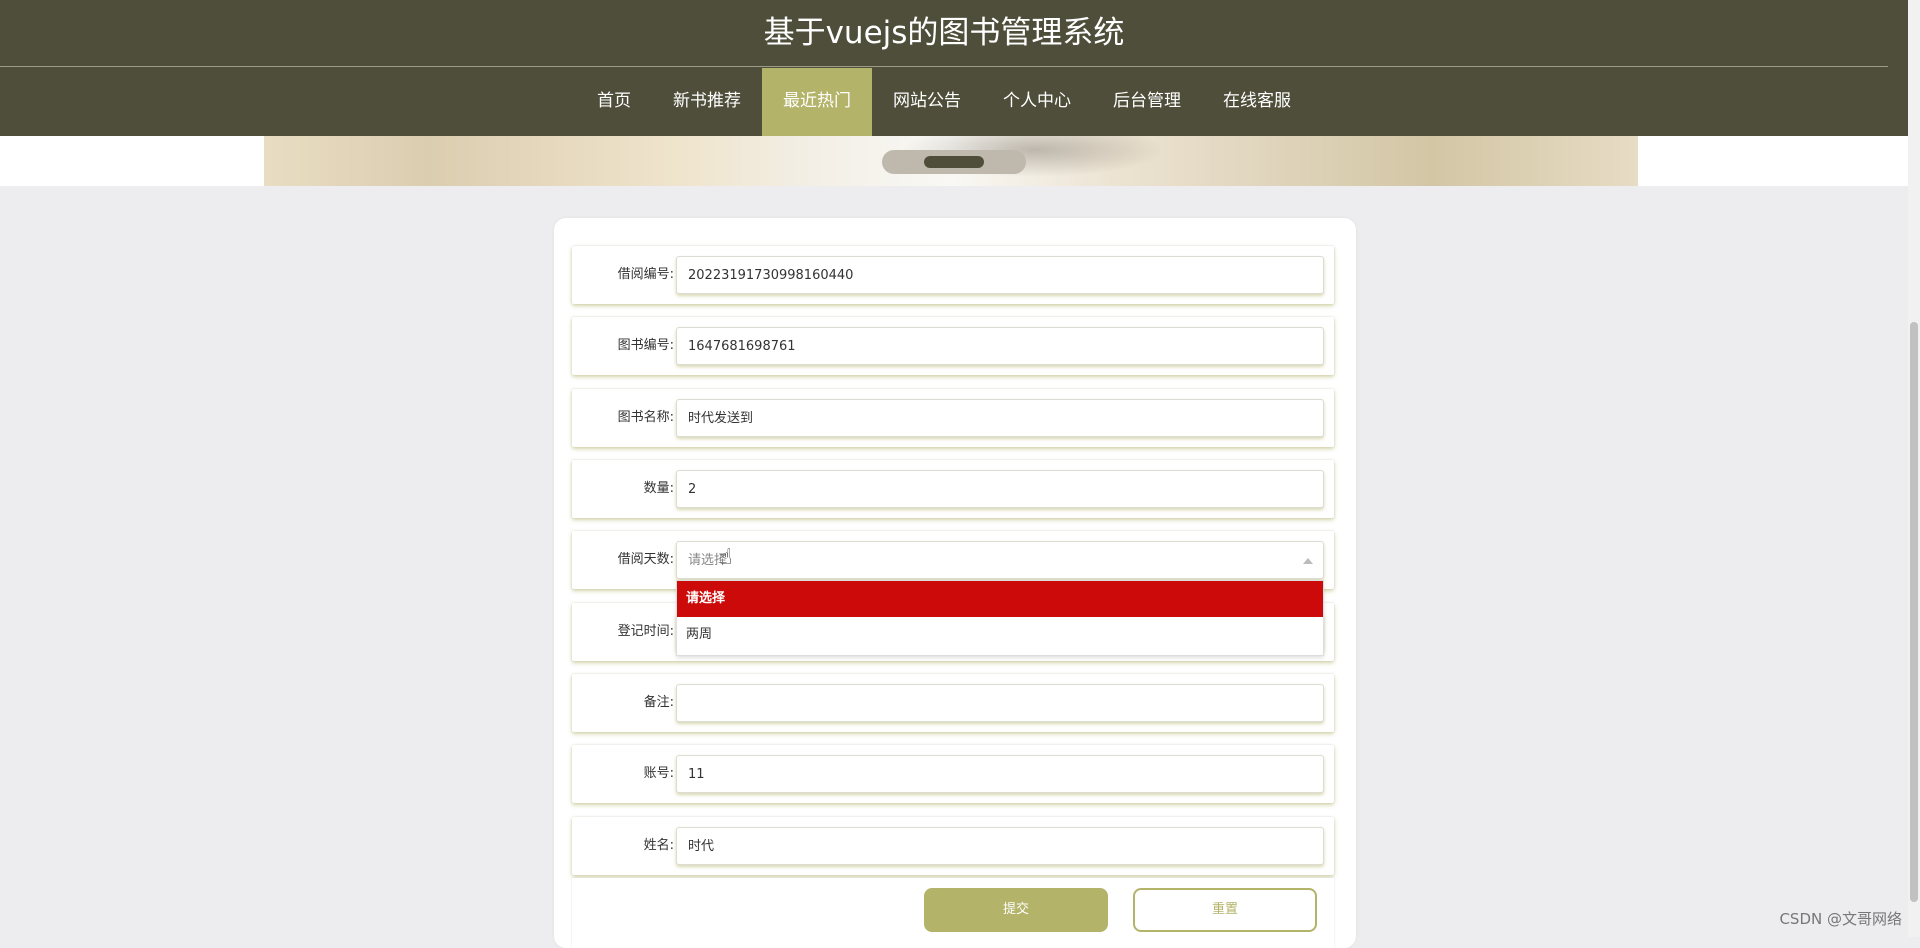 This screenshot has height=948, width=1920. Describe the element at coordinates (1000, 275) in the screenshot. I see `borrow-no-input: 20223191730998160440` at that location.